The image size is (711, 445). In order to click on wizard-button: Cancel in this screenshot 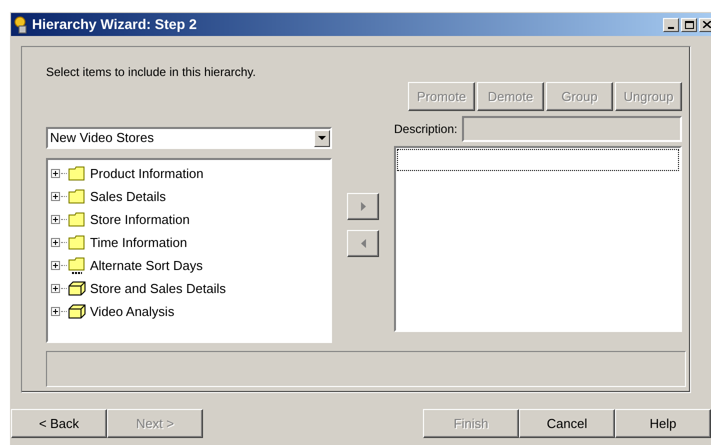, I will do `click(567, 423)`.